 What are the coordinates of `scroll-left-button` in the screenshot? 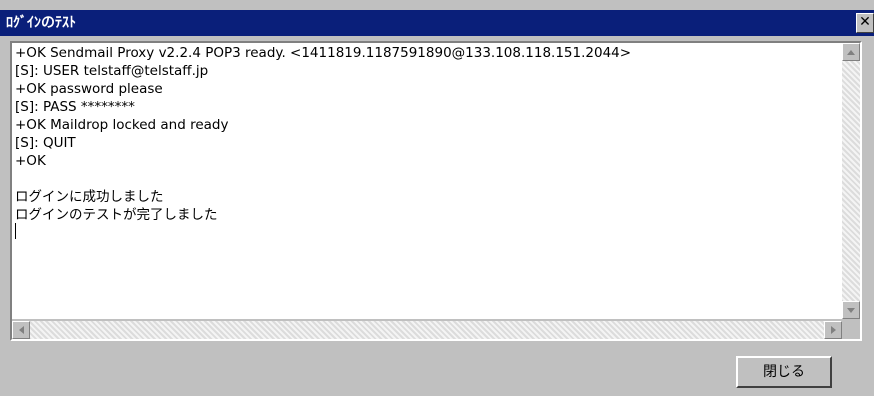 It's located at (21, 330).